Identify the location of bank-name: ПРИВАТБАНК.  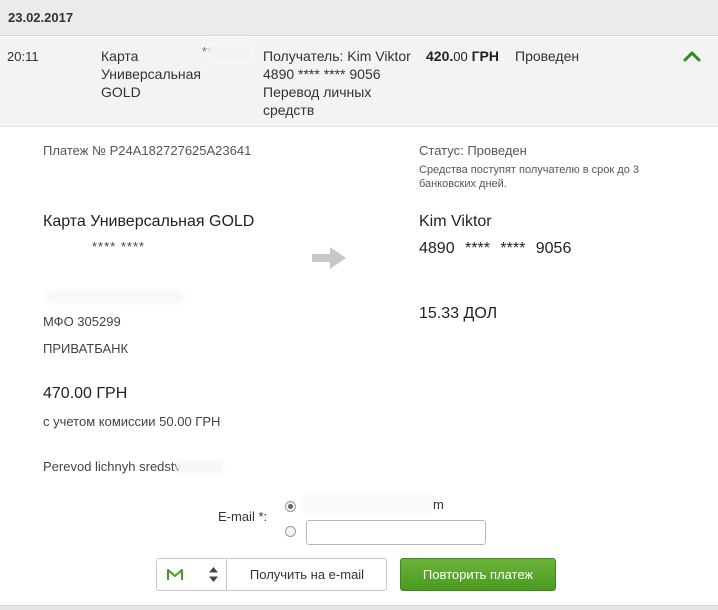
(86, 348).